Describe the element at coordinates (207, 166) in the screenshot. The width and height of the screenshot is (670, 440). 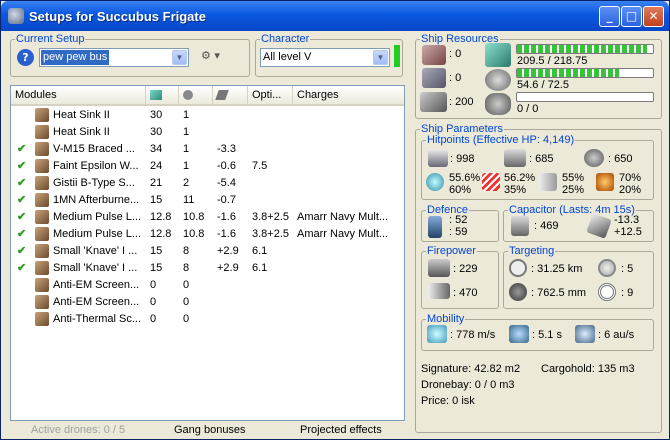
I see `table-row: ✔ Faint Epsilon W... 24 1 -0.6 7.5` at that location.